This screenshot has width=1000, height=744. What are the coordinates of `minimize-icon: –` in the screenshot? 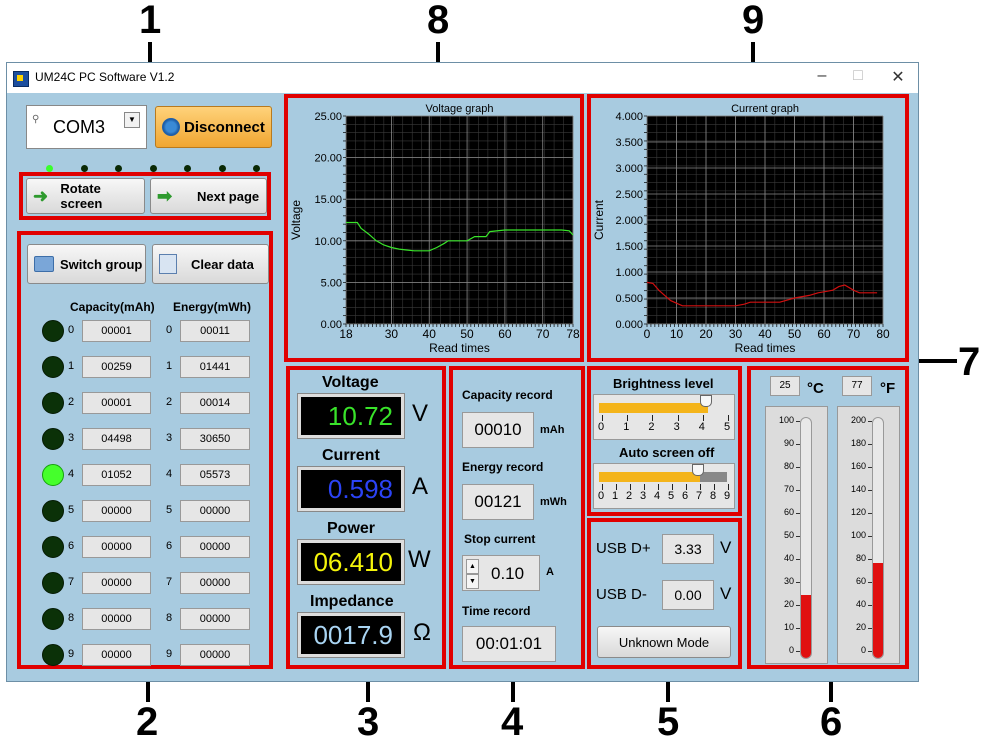 It's located at (822, 76).